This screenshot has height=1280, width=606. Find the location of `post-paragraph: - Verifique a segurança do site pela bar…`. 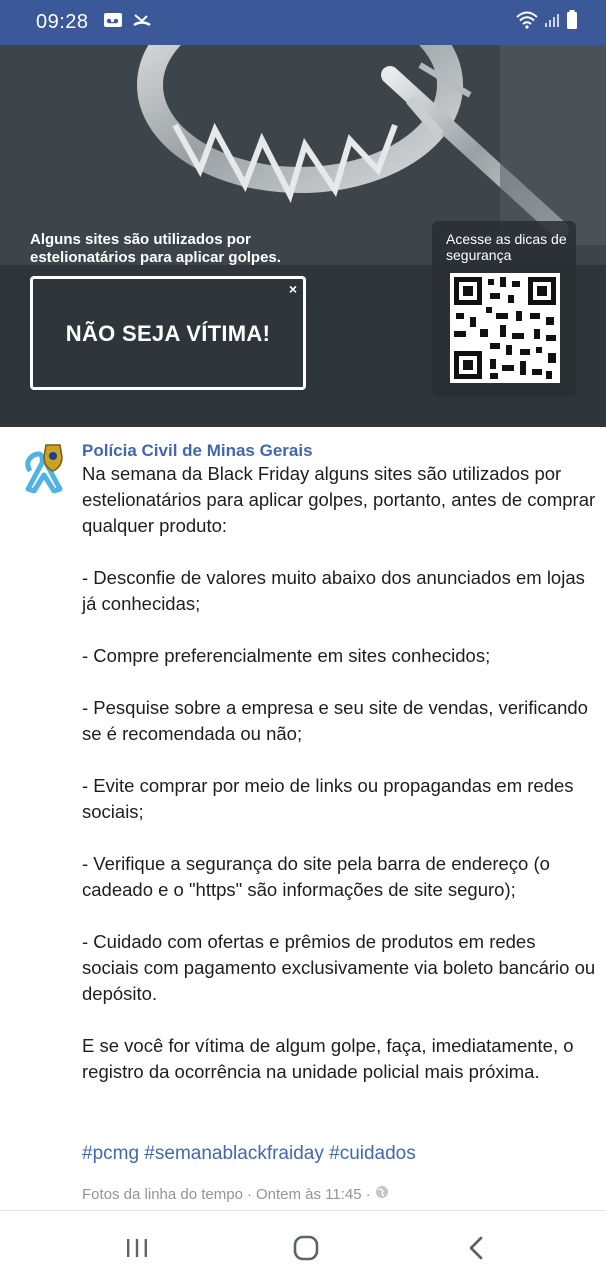

post-paragraph: - Verifique a segurança do site pela bar… is located at coordinates (316, 876).